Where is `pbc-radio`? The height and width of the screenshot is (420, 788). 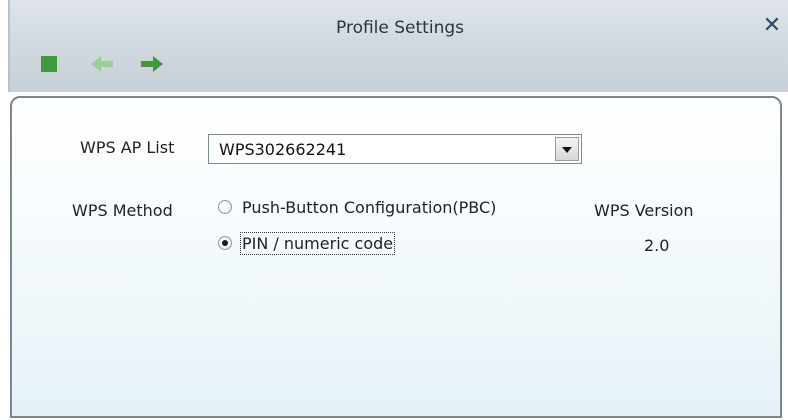
pbc-radio is located at coordinates (225, 207).